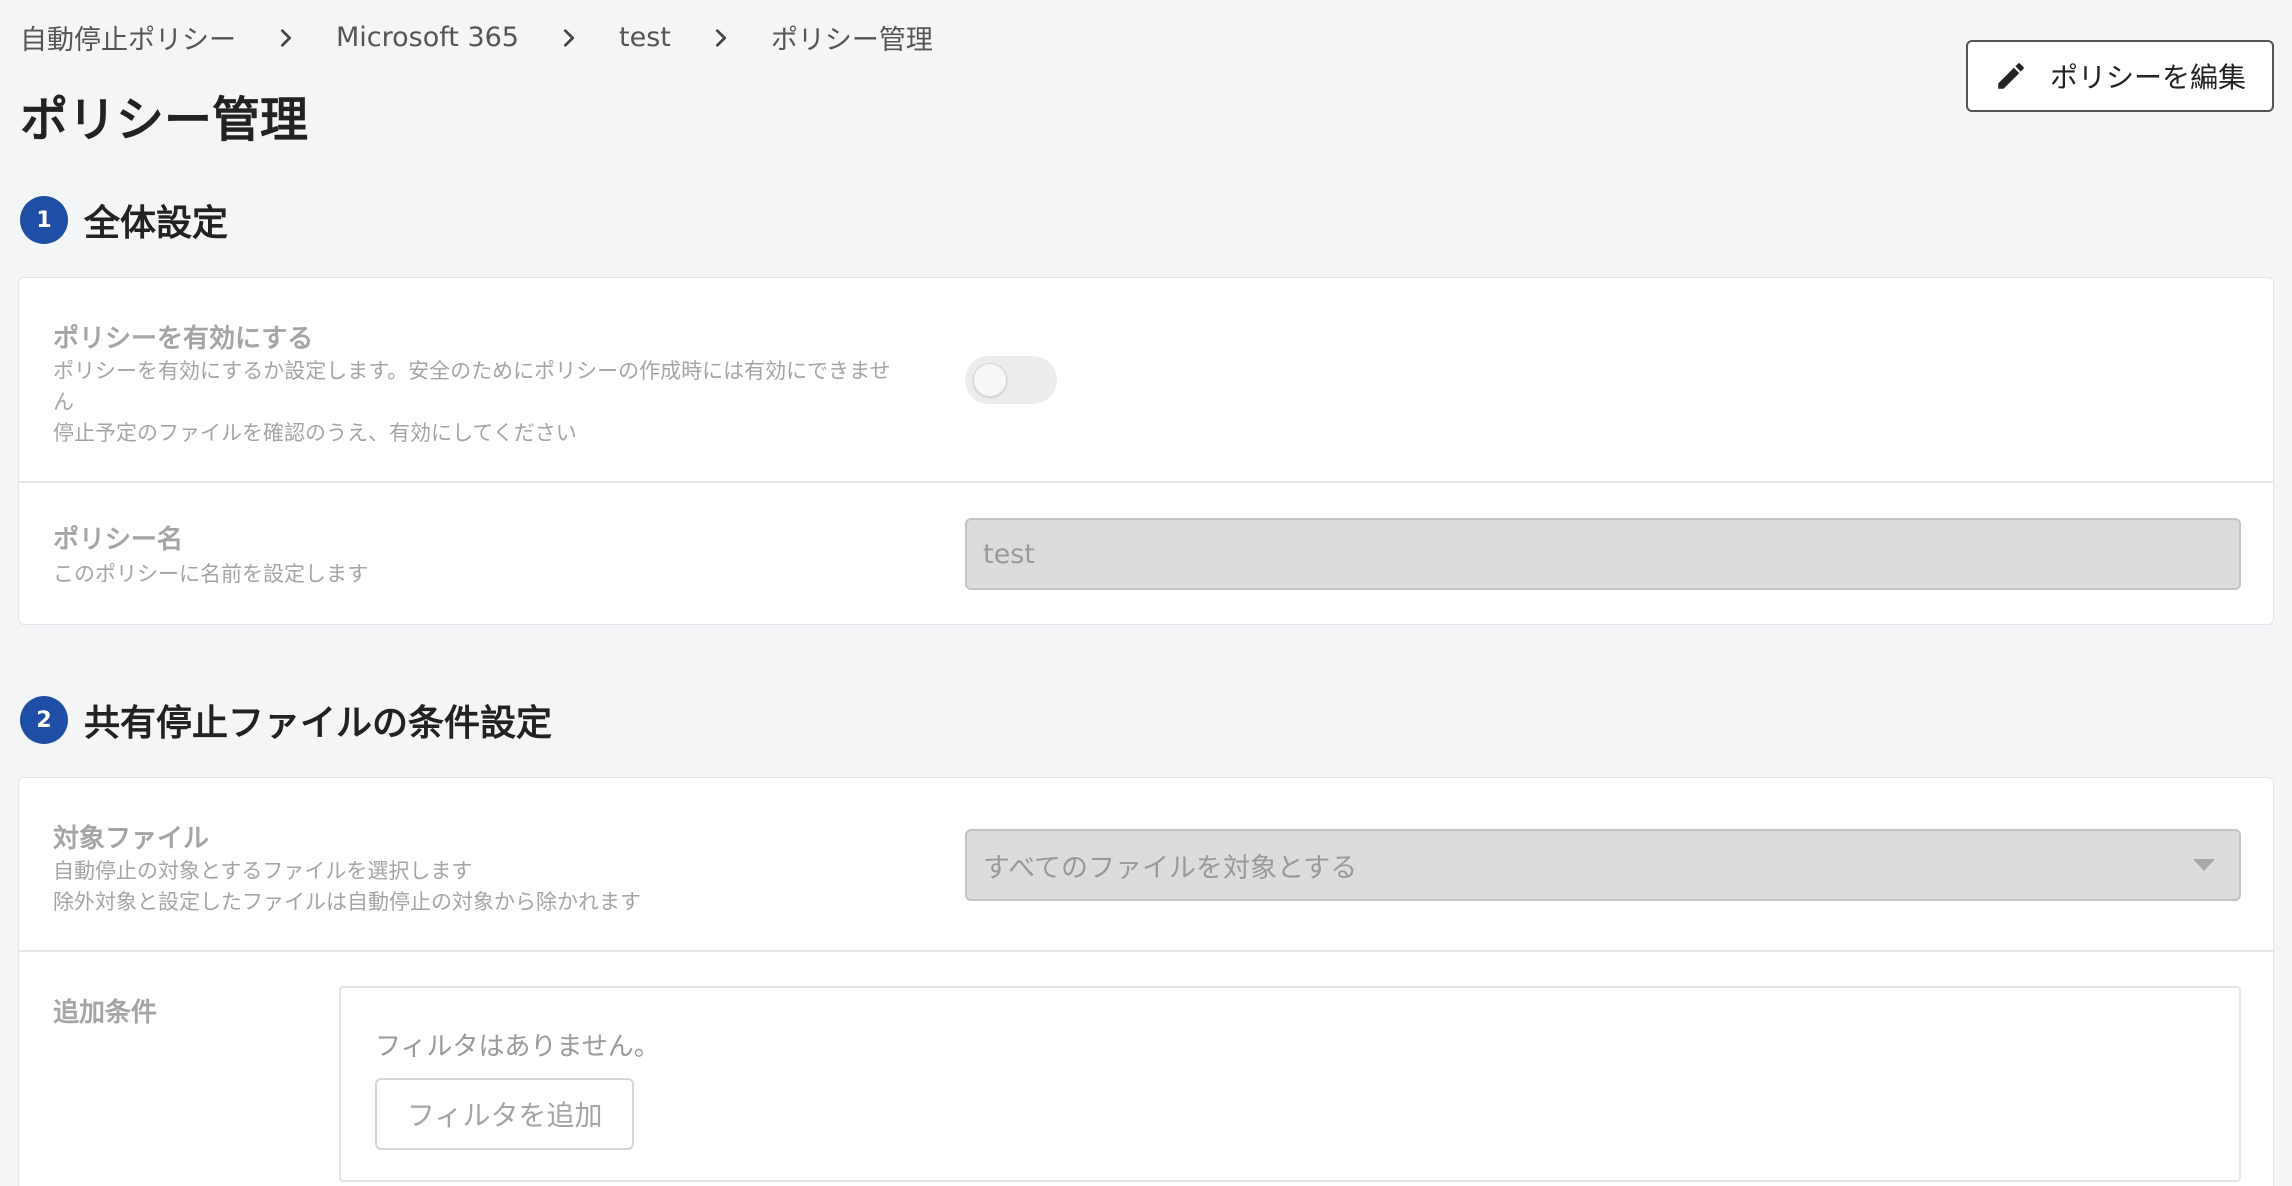 This screenshot has height=1186, width=2292. What do you see at coordinates (505, 1114) in the screenshot?
I see `add-filter-button: フィルタを追加` at bounding box center [505, 1114].